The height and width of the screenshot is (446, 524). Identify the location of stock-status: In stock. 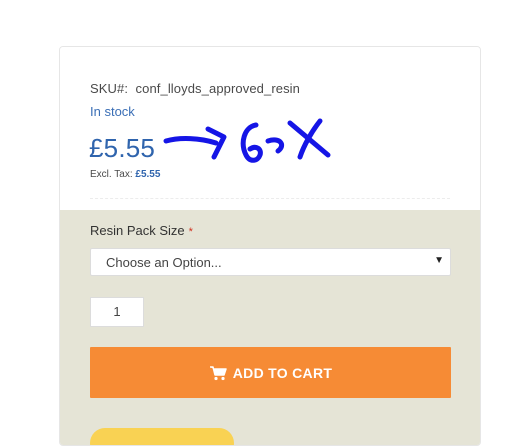
(112, 111).